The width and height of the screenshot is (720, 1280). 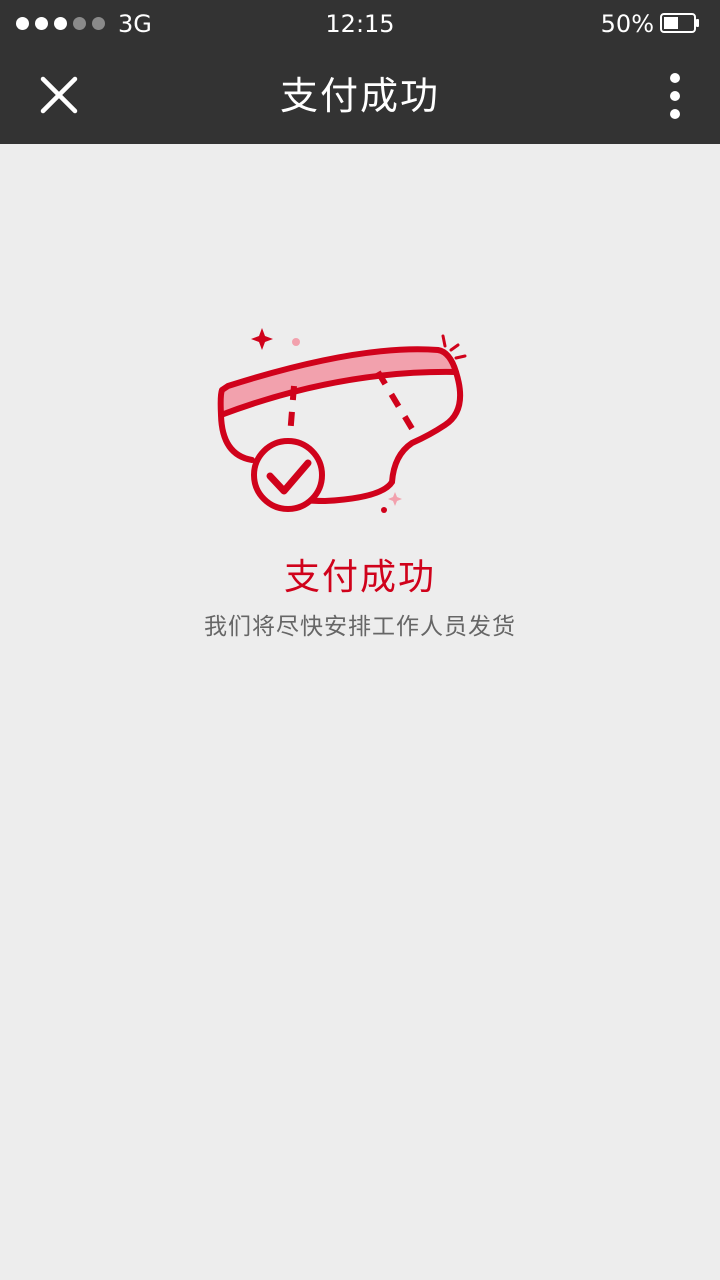 What do you see at coordinates (360, 24) in the screenshot?
I see `status-bar: 3G 12:15 50%` at bounding box center [360, 24].